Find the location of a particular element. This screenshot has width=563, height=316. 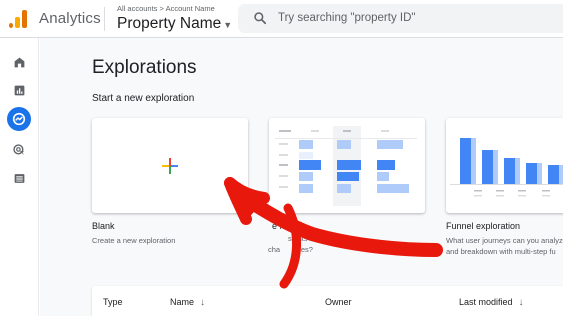

nav-configure is located at coordinates (19, 178).